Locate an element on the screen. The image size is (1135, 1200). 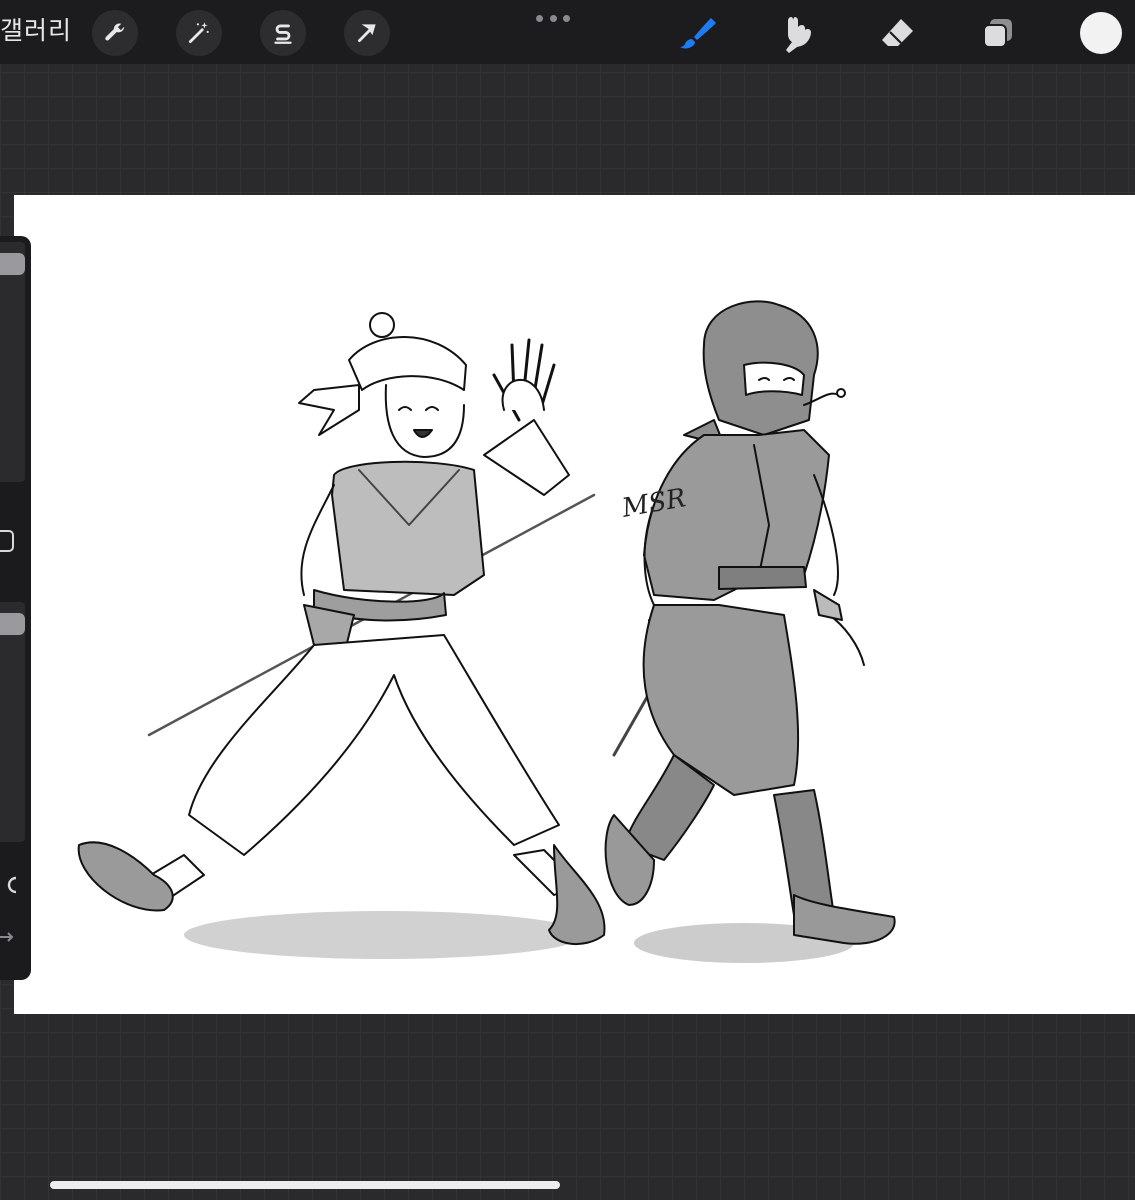
smudge-icon is located at coordinates (798, 35).